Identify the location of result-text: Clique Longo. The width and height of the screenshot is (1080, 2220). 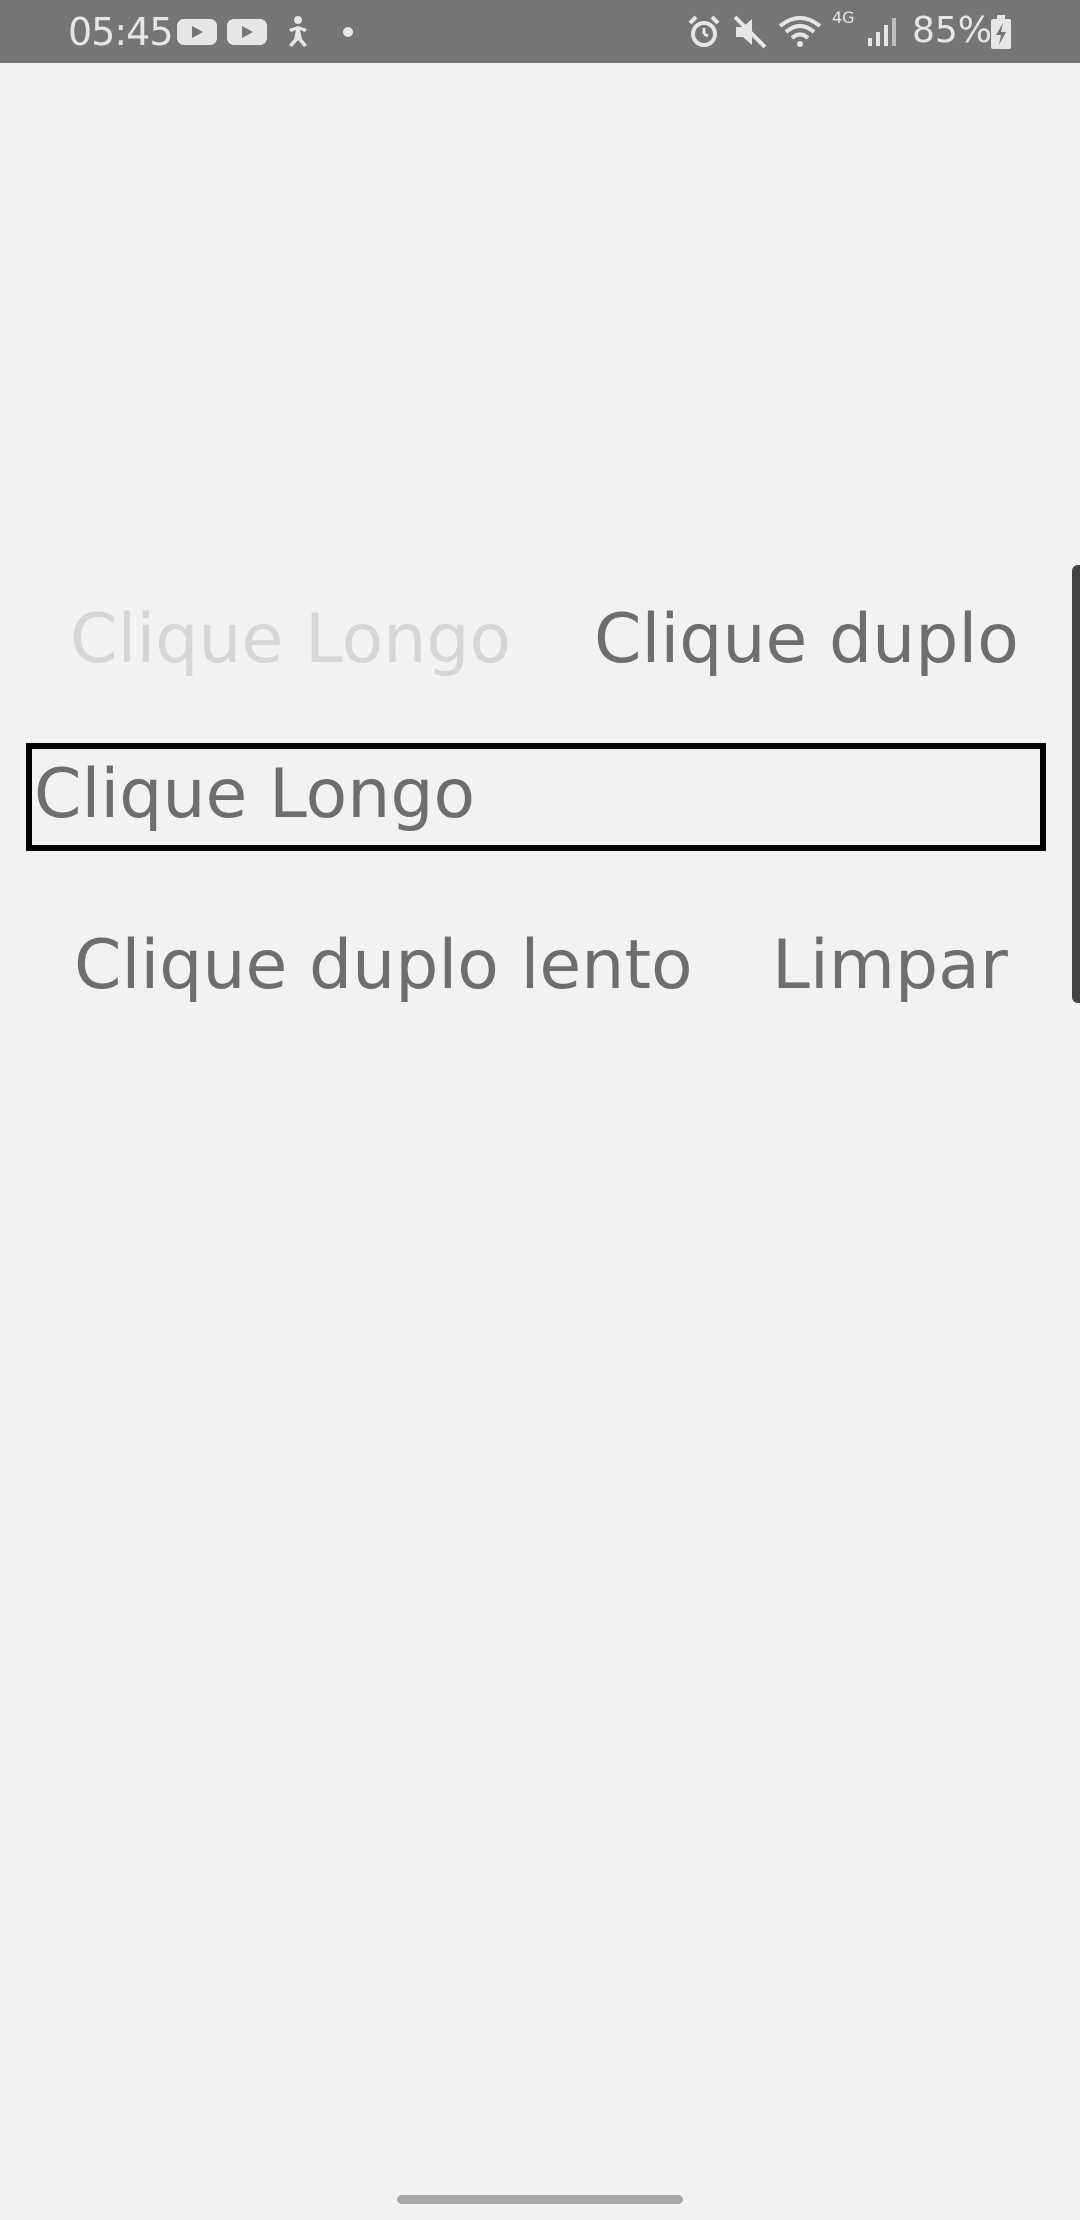
(255, 794).